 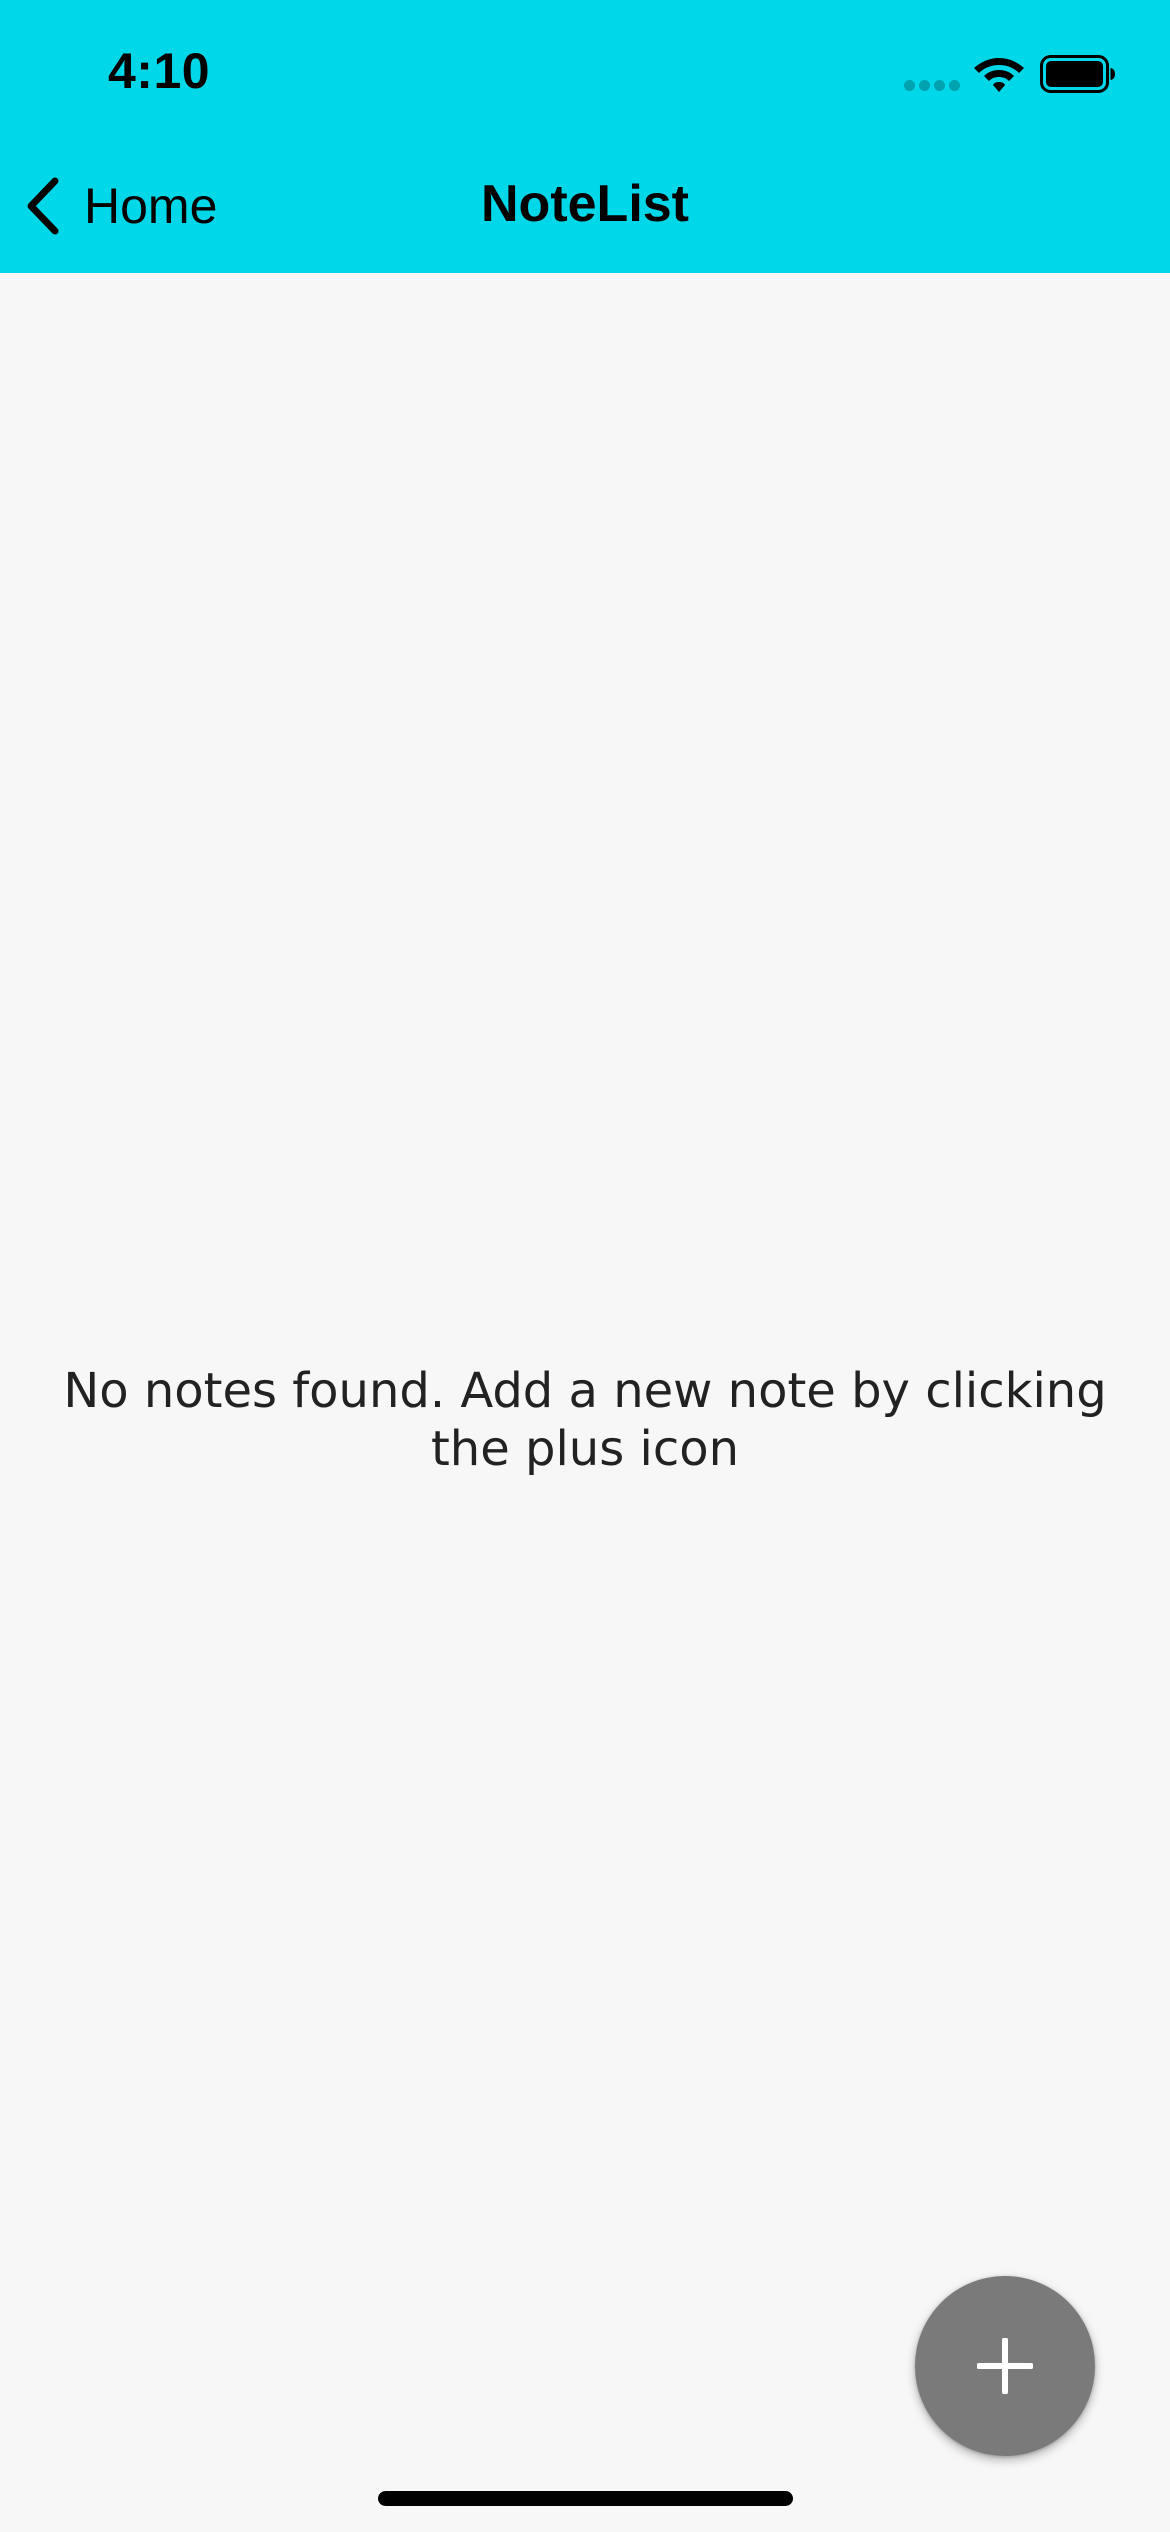 I want to click on home-indicator, so click(x=585, y=2498).